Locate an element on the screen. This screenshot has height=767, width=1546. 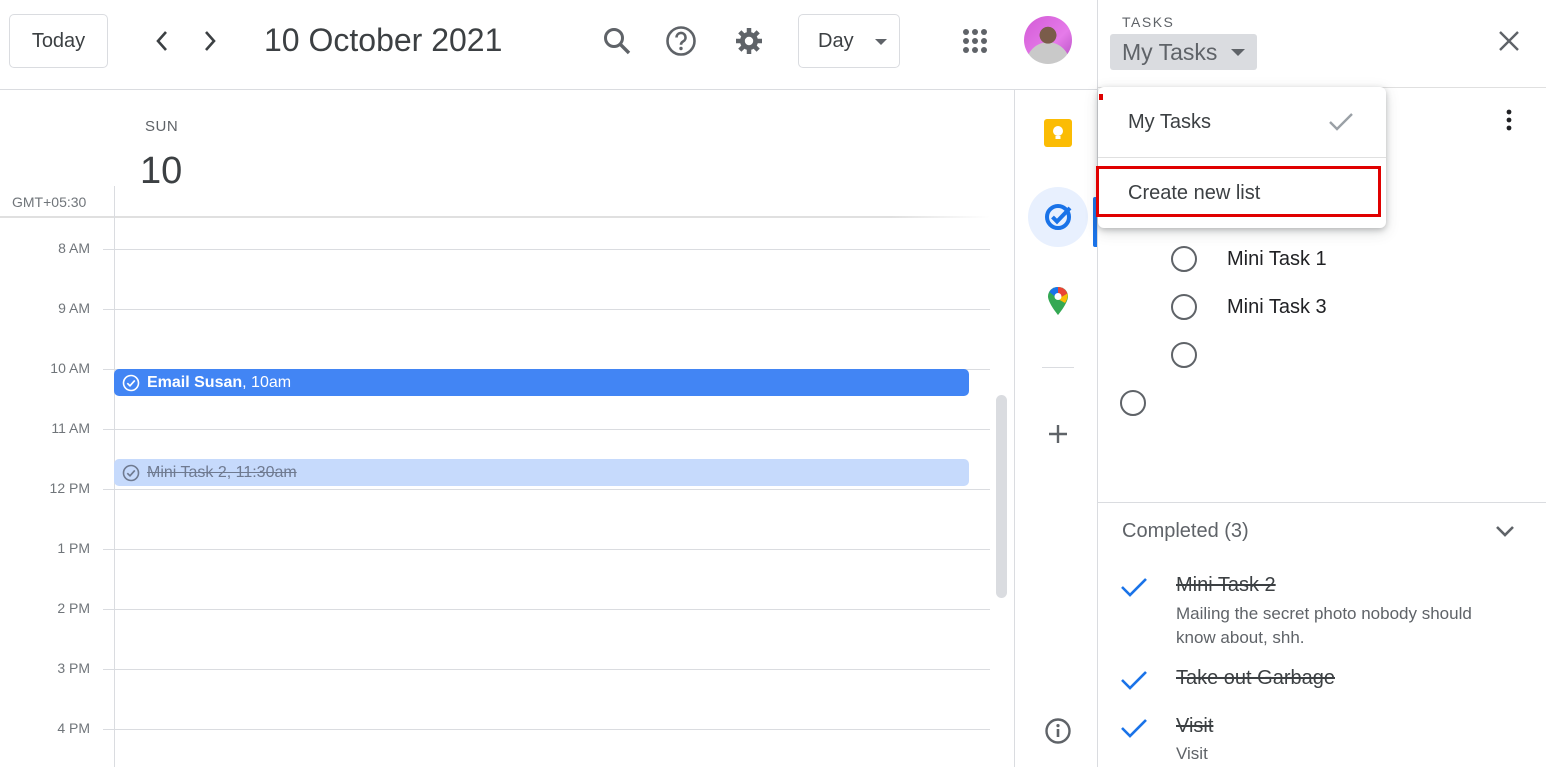
selected-check is located at coordinates (1341, 122).